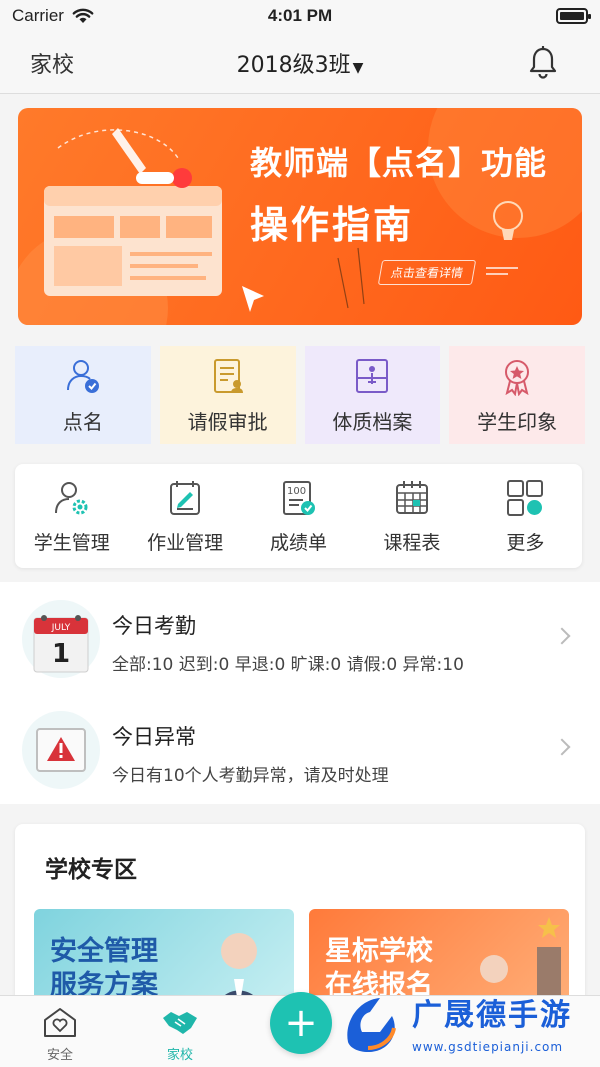 The height and width of the screenshot is (1067, 600). Describe the element at coordinates (185, 542) in the screenshot. I see `tool-label: 作业管理` at that location.